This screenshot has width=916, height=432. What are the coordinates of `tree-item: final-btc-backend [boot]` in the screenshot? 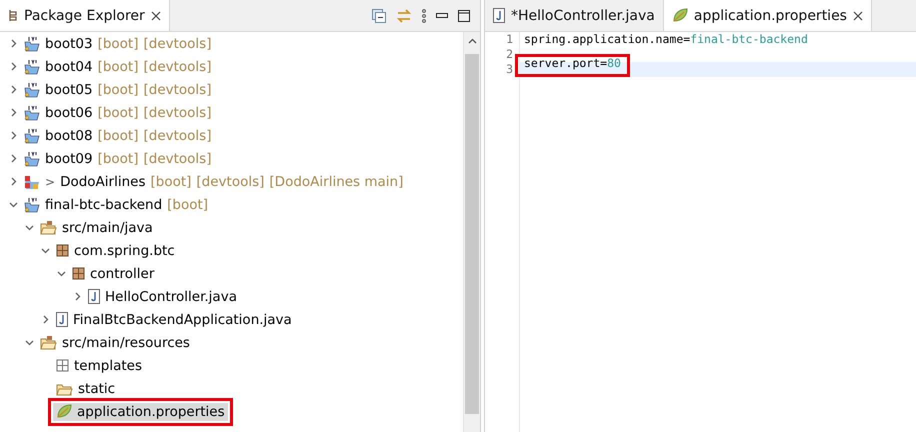 It's located at (116, 205).